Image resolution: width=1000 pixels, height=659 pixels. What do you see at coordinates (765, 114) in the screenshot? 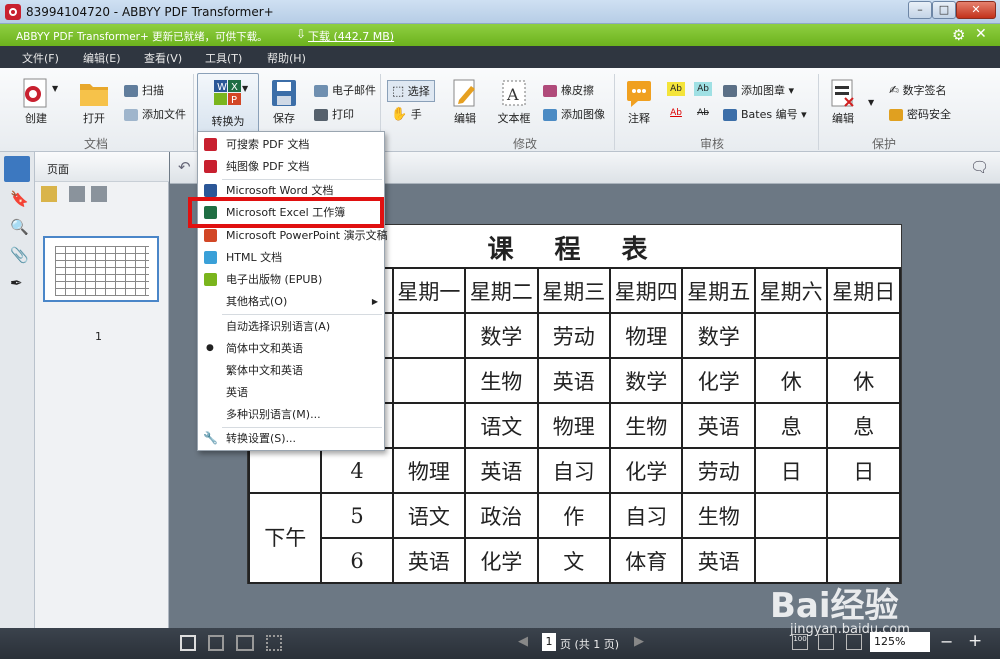
I see `bates-number-button: Bates 编号 ▾` at bounding box center [765, 114].